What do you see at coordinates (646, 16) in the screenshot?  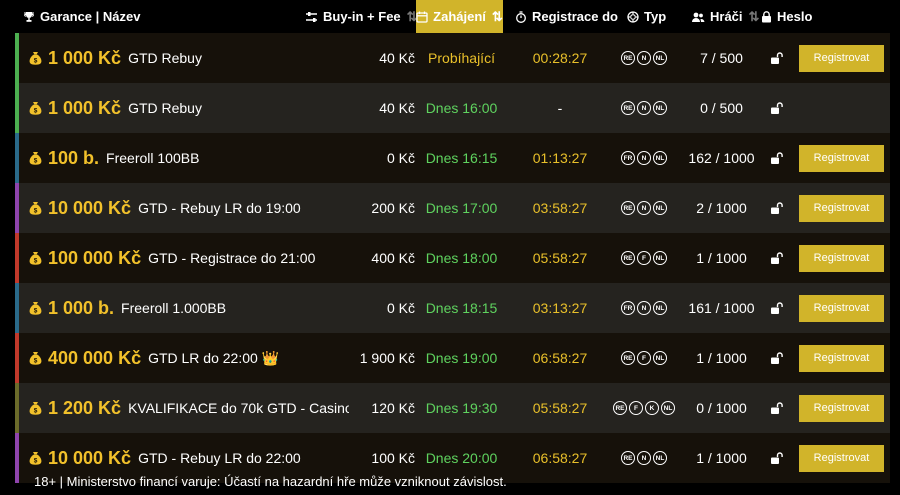 I see `column-header-typ: Typ` at bounding box center [646, 16].